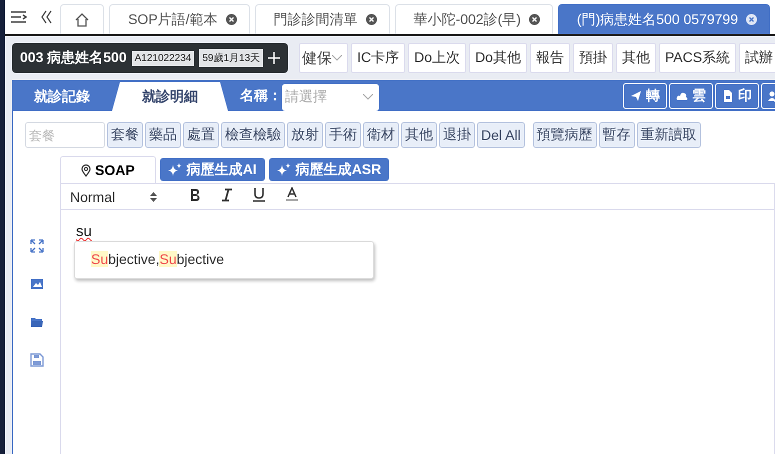 Image resolution: width=775 pixels, height=454 pixels. Describe the element at coordinates (378, 58) in the screenshot. I see `toolbar-button: IC卡序` at that location.